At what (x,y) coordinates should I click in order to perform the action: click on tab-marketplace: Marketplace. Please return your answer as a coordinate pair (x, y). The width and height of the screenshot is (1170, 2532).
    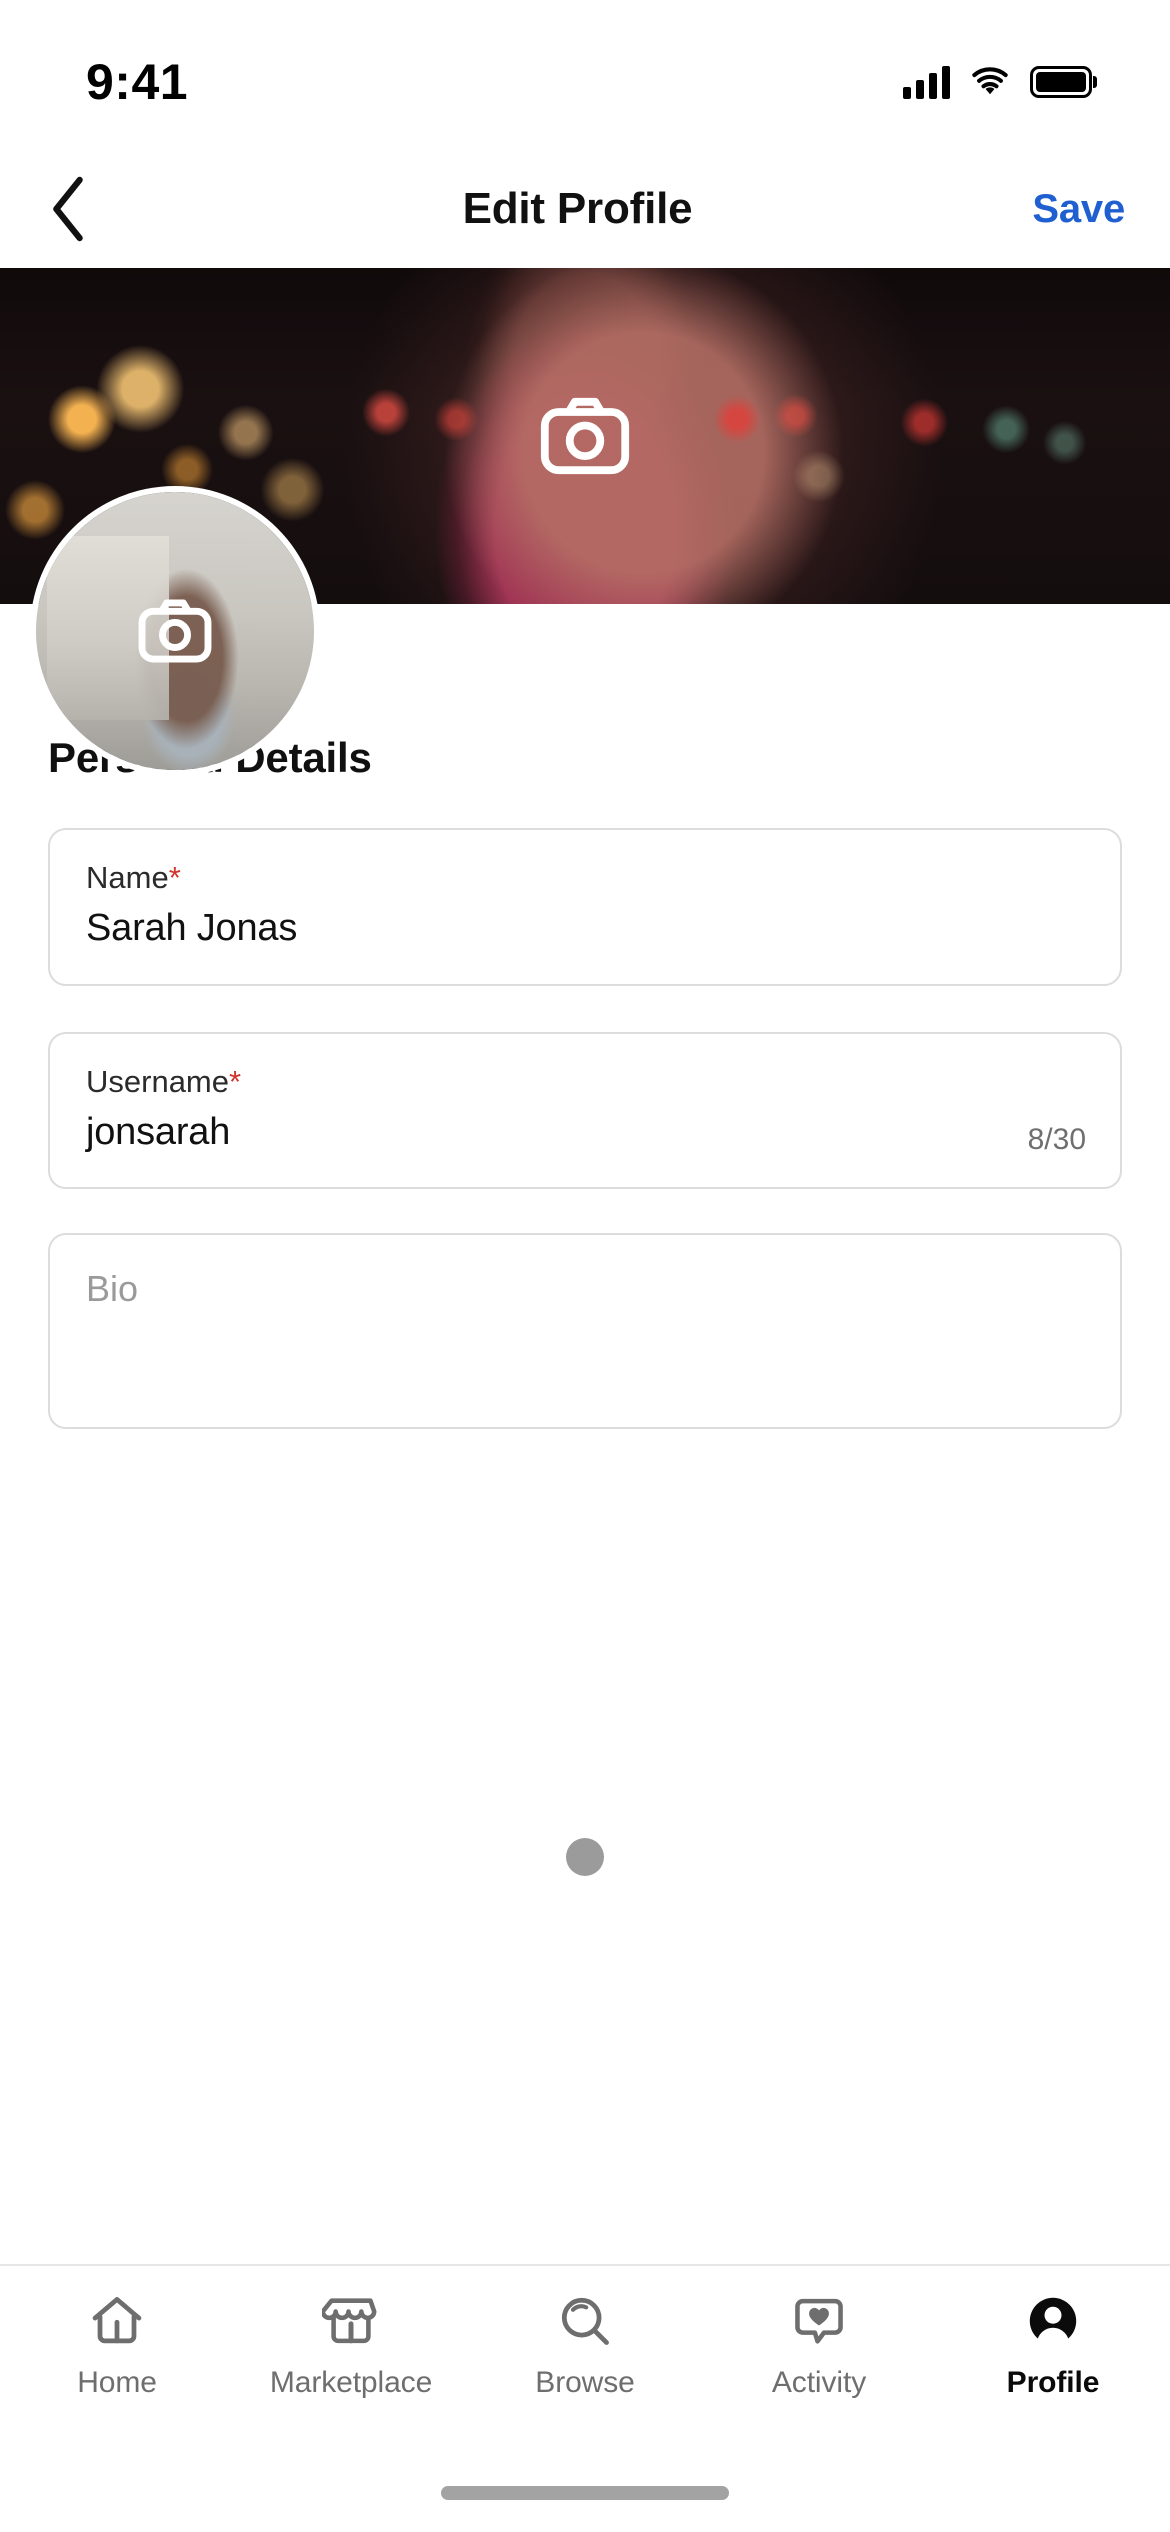
    Looking at the image, I should click on (351, 2345).